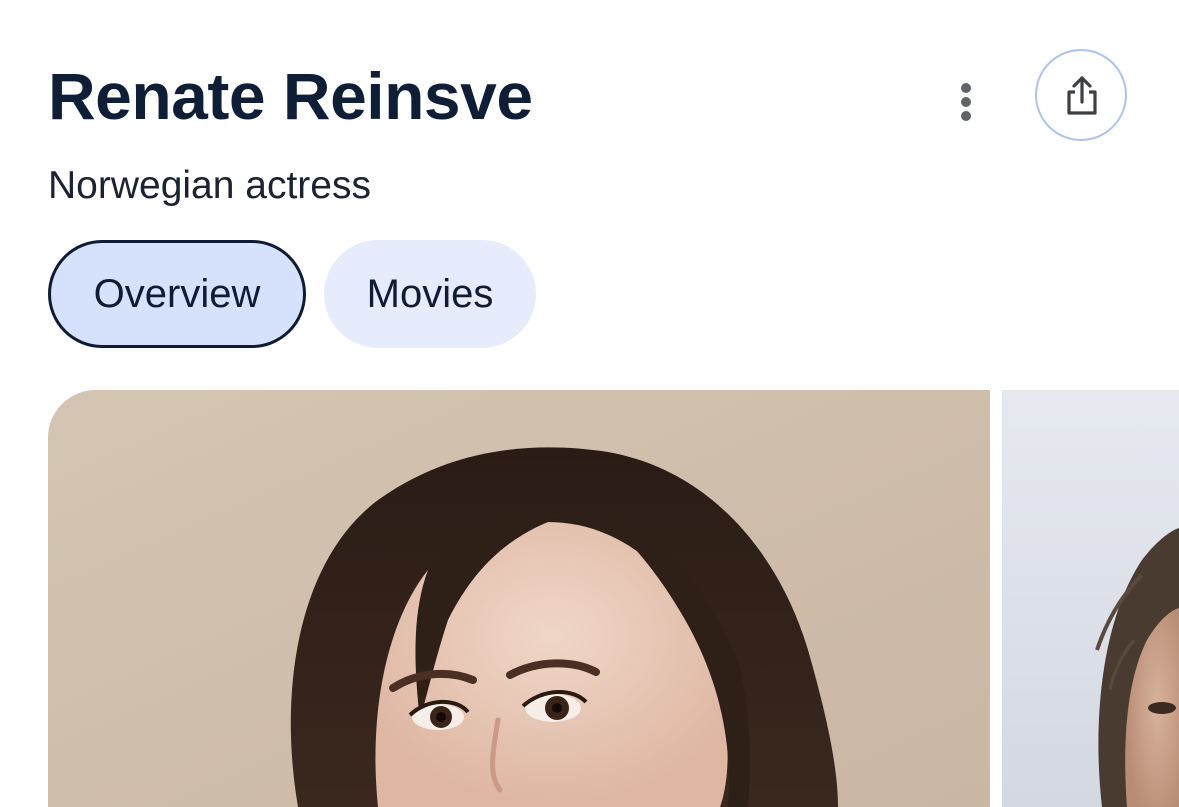 The height and width of the screenshot is (807, 1179). I want to click on portrait-image, so click(1090, 598).